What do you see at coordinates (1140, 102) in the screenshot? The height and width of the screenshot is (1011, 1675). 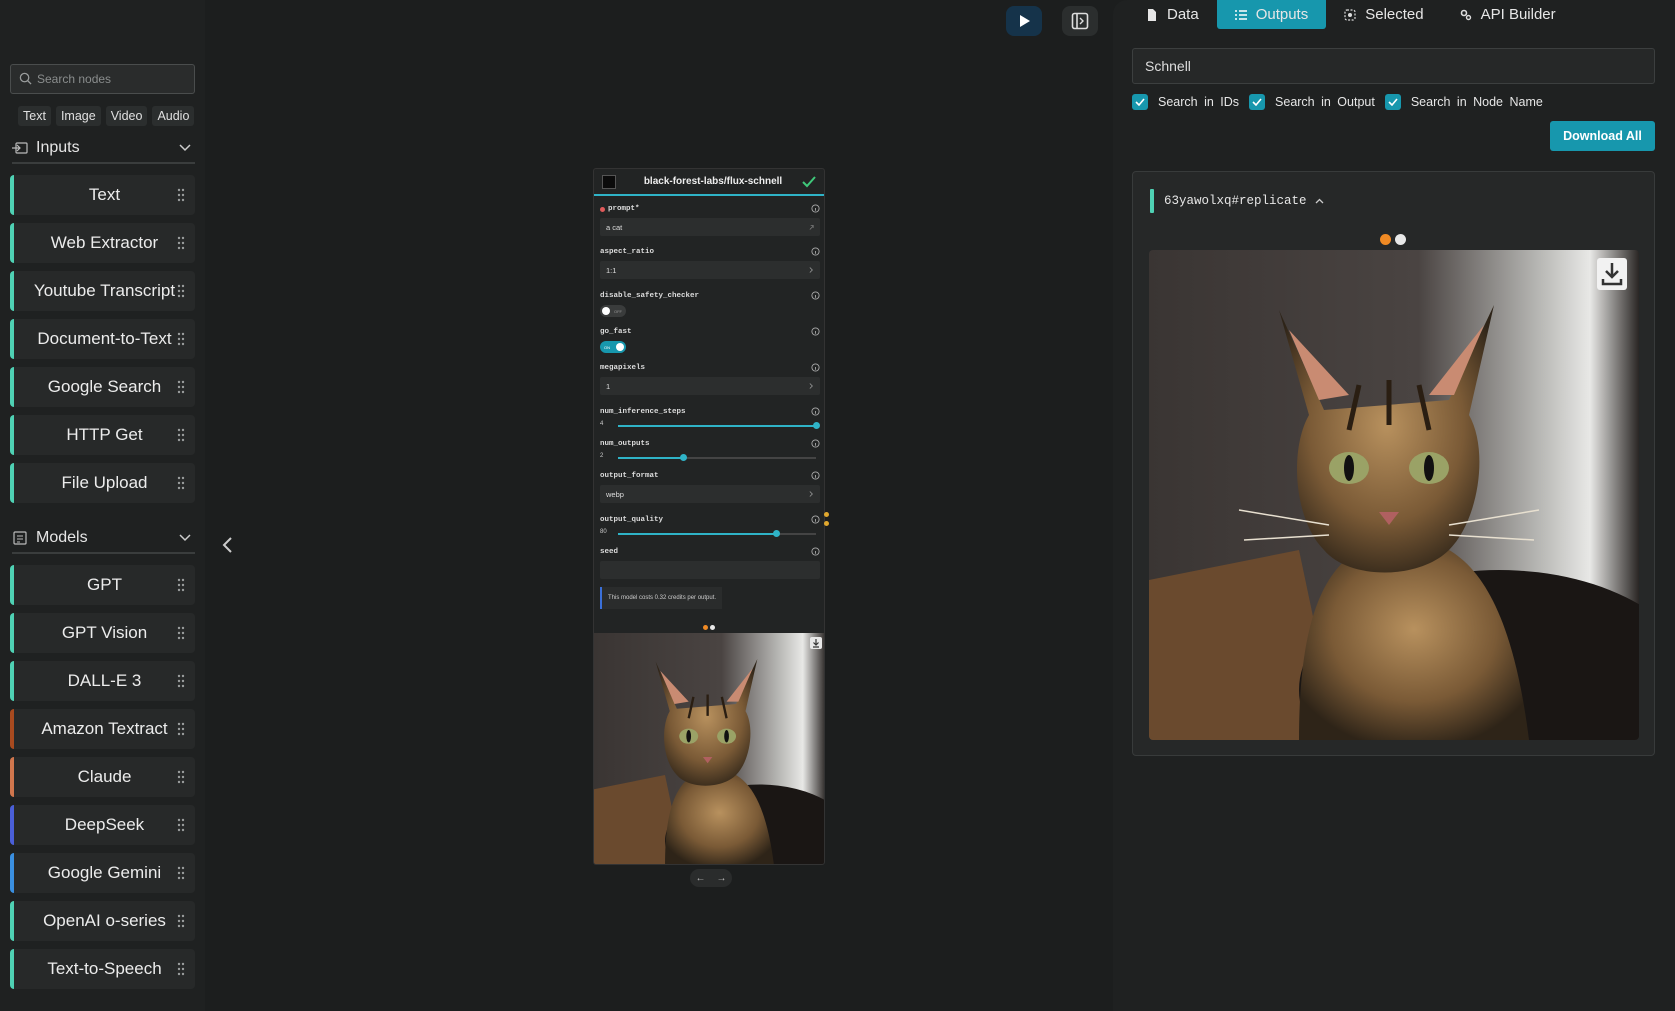 I see `search-ids-checkbox` at bounding box center [1140, 102].